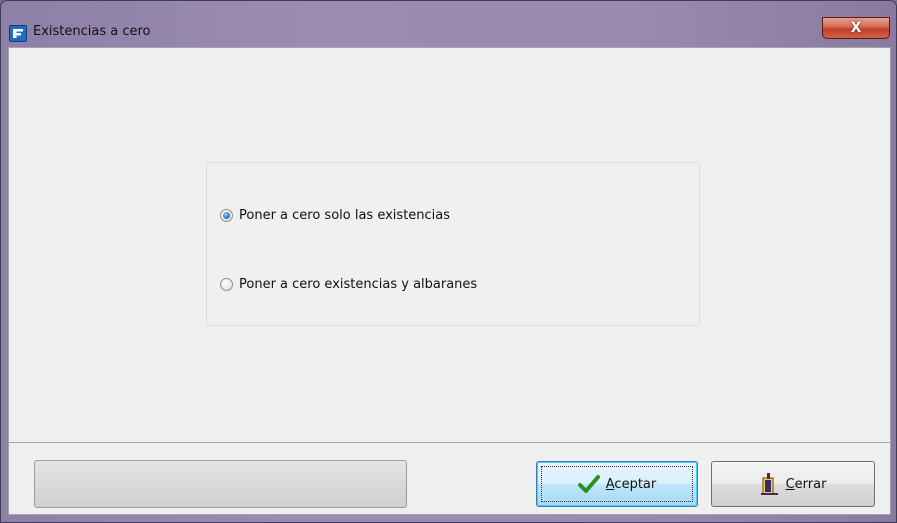  What do you see at coordinates (448, 24) in the screenshot?
I see `title-bar: Existencias a cero X` at bounding box center [448, 24].